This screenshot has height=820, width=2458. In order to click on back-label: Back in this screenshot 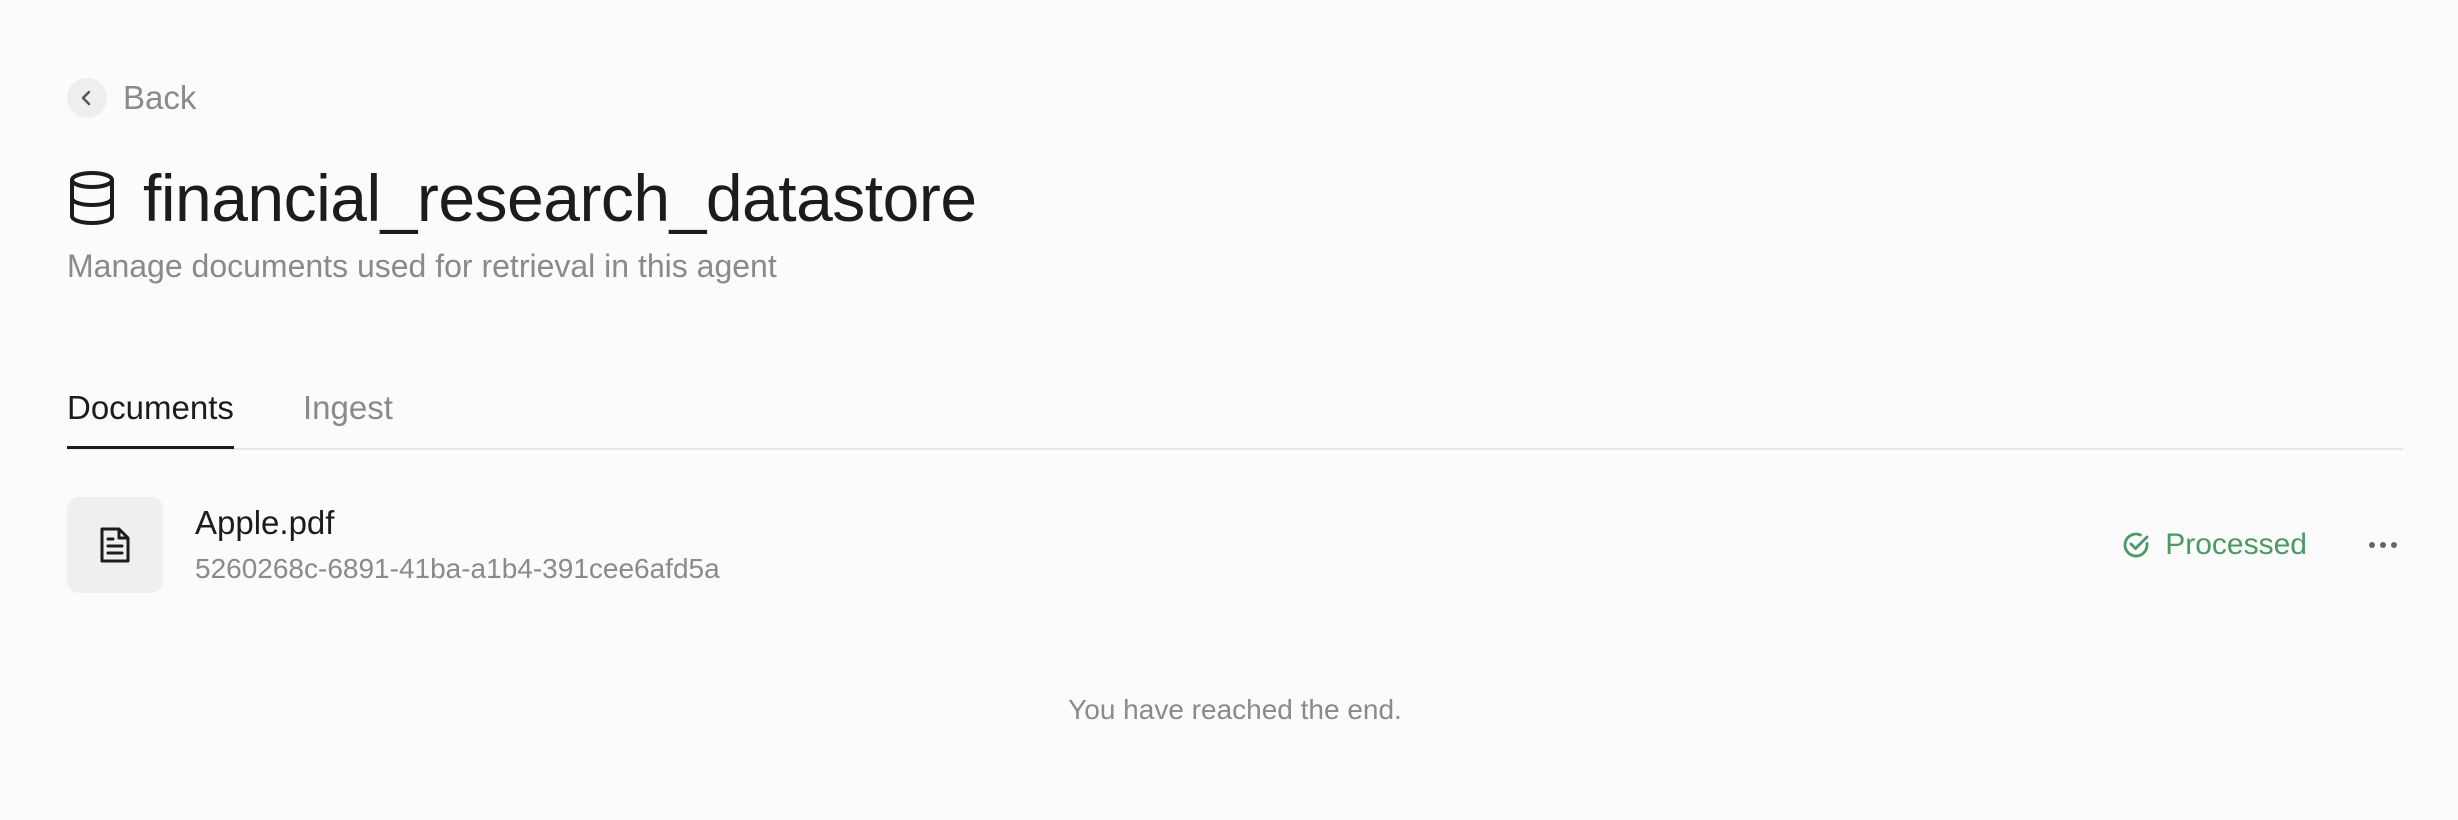, I will do `click(160, 97)`.